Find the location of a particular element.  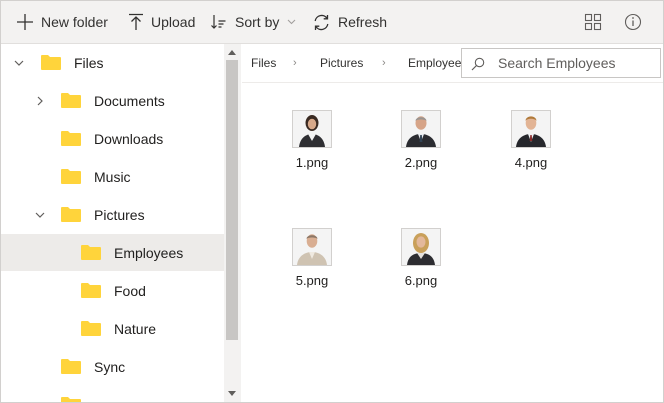

sidebar-scrollbar is located at coordinates (232, 223).